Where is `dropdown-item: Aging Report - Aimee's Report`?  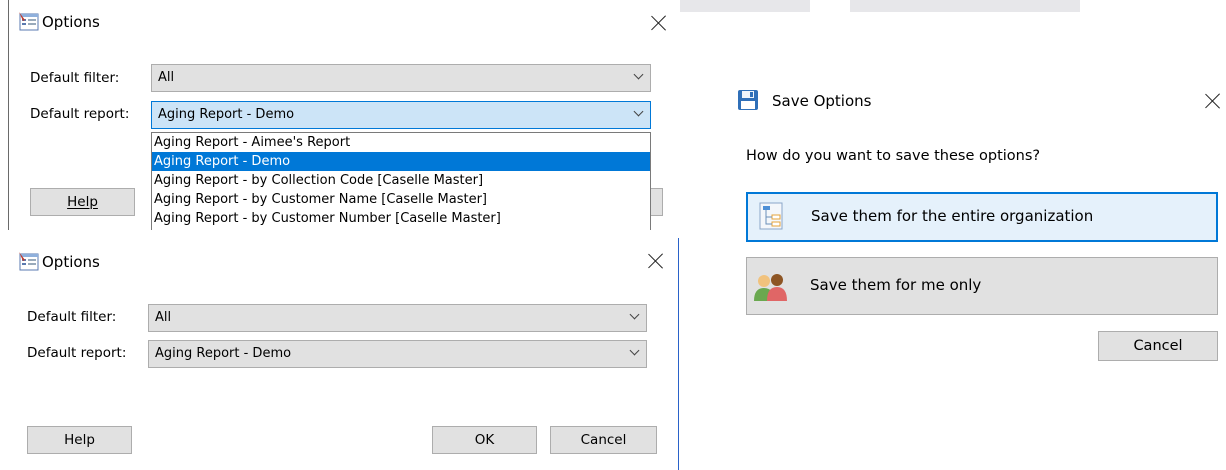
dropdown-item: Aging Report - Aimee's Report is located at coordinates (401, 142).